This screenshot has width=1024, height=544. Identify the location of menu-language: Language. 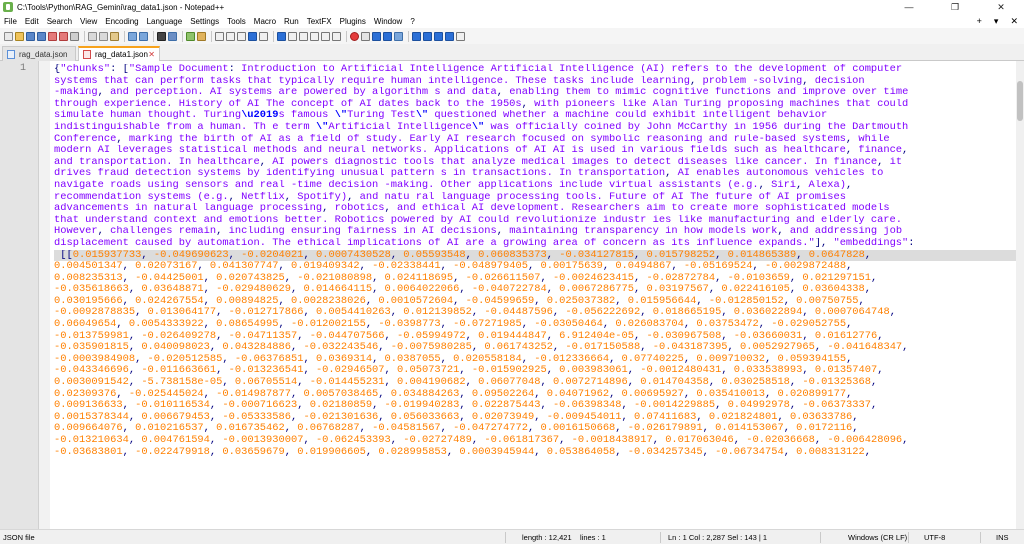
(165, 21).